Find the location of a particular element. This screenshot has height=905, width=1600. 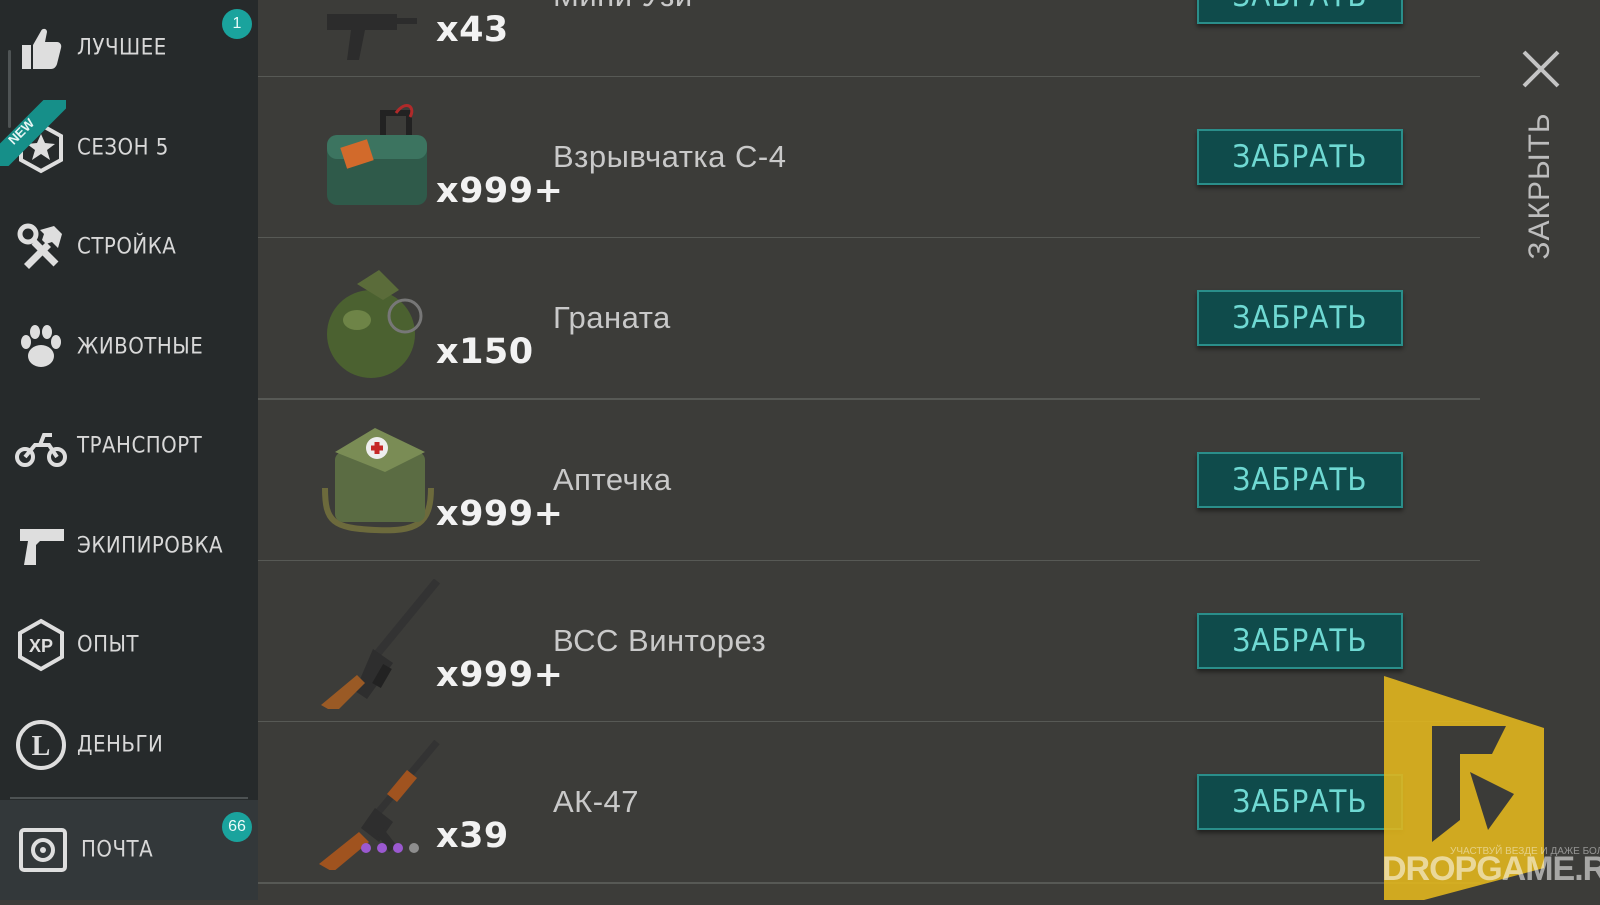

sidebar-item-mail: ПОЧТА is located at coordinates (129, 850).